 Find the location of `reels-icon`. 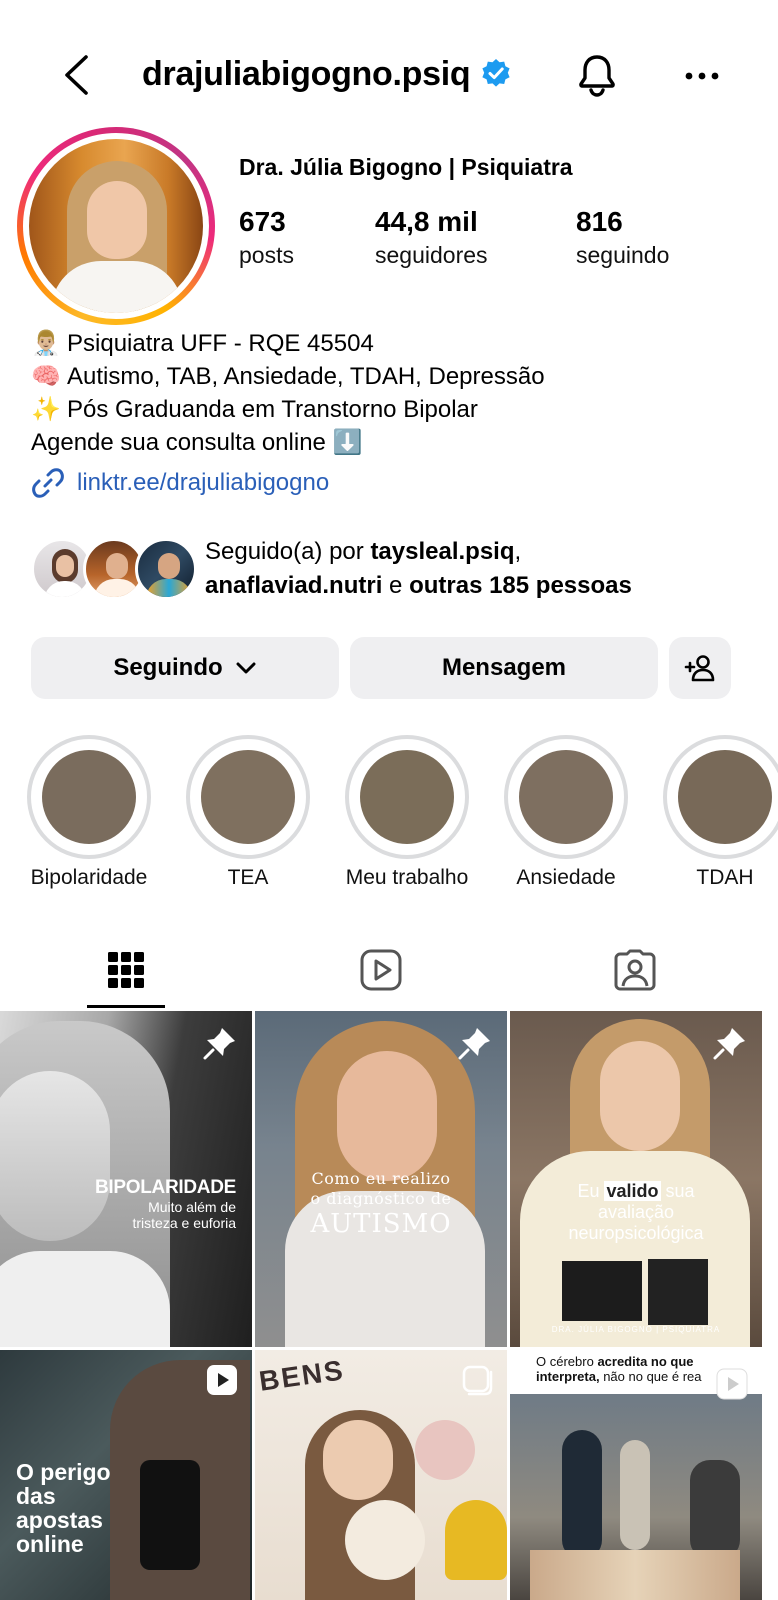

reels-icon is located at coordinates (381, 970).